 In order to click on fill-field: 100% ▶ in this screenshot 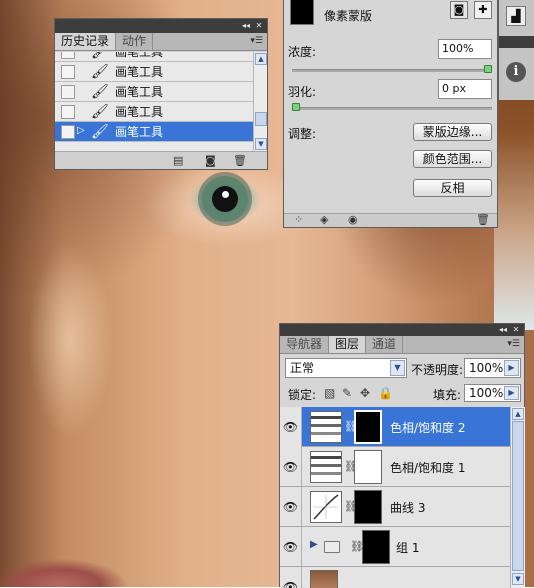, I will do `click(492, 393)`.